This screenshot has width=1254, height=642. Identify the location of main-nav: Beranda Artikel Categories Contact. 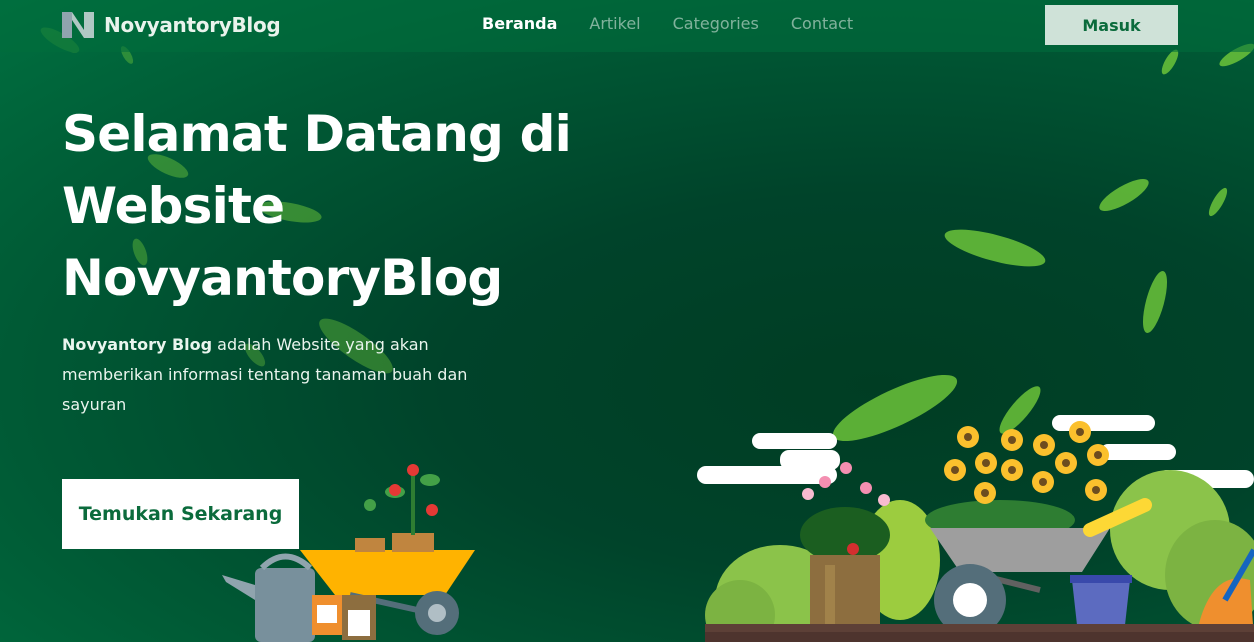
(667, 23).